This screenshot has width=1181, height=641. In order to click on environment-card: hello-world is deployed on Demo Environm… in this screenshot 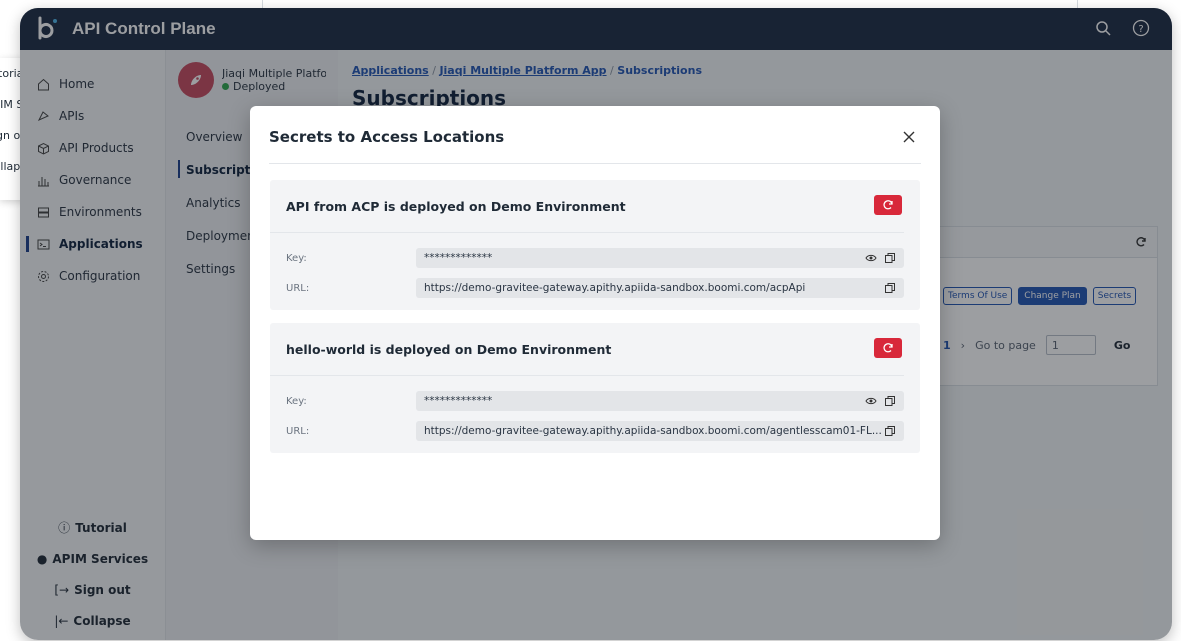, I will do `click(595, 388)`.